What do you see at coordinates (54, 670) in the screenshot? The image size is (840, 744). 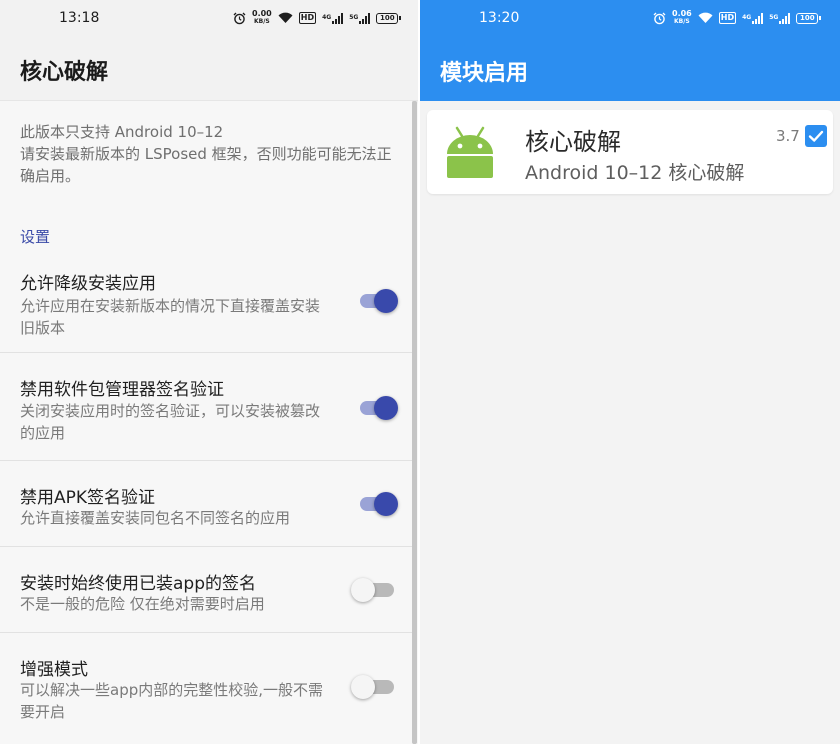 I see `pref-title: 增强模式` at bounding box center [54, 670].